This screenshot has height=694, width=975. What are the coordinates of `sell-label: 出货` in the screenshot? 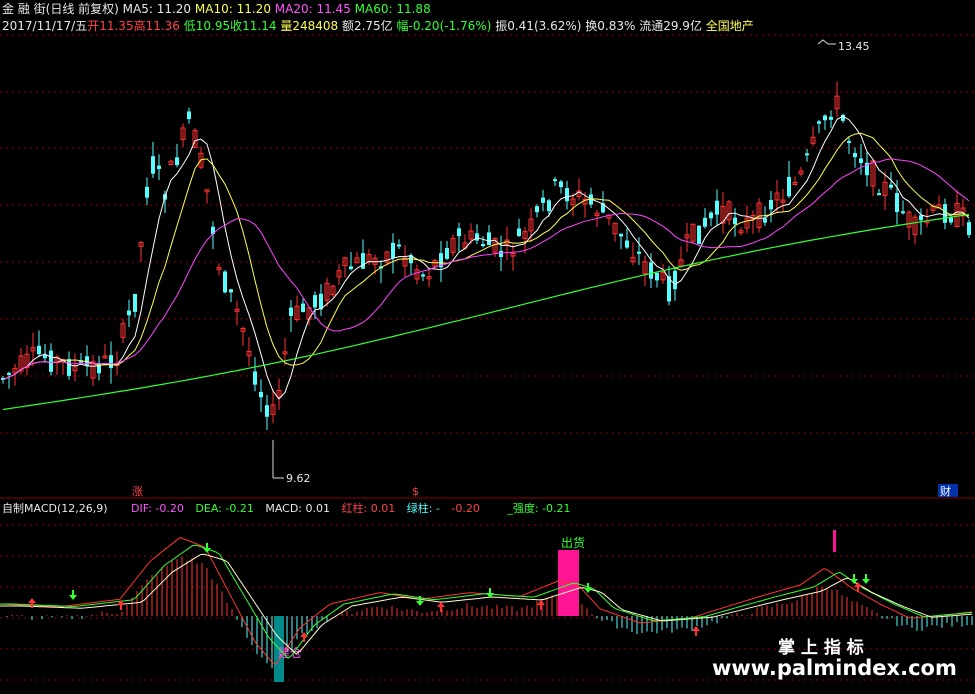 It's located at (573, 542).